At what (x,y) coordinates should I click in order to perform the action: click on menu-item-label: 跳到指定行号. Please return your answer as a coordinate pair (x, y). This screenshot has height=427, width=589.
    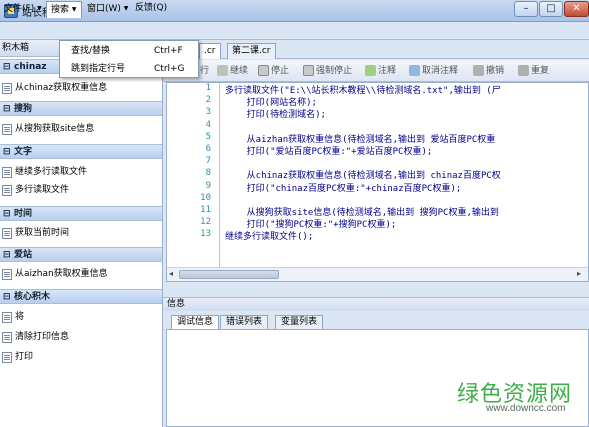
    Looking at the image, I should click on (98, 69).